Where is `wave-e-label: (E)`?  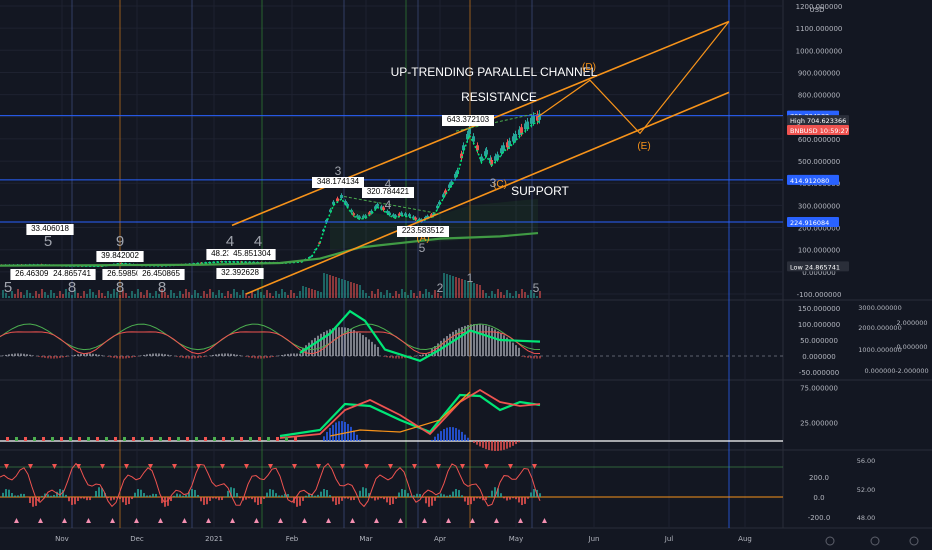
wave-e-label: (E) is located at coordinates (643, 146).